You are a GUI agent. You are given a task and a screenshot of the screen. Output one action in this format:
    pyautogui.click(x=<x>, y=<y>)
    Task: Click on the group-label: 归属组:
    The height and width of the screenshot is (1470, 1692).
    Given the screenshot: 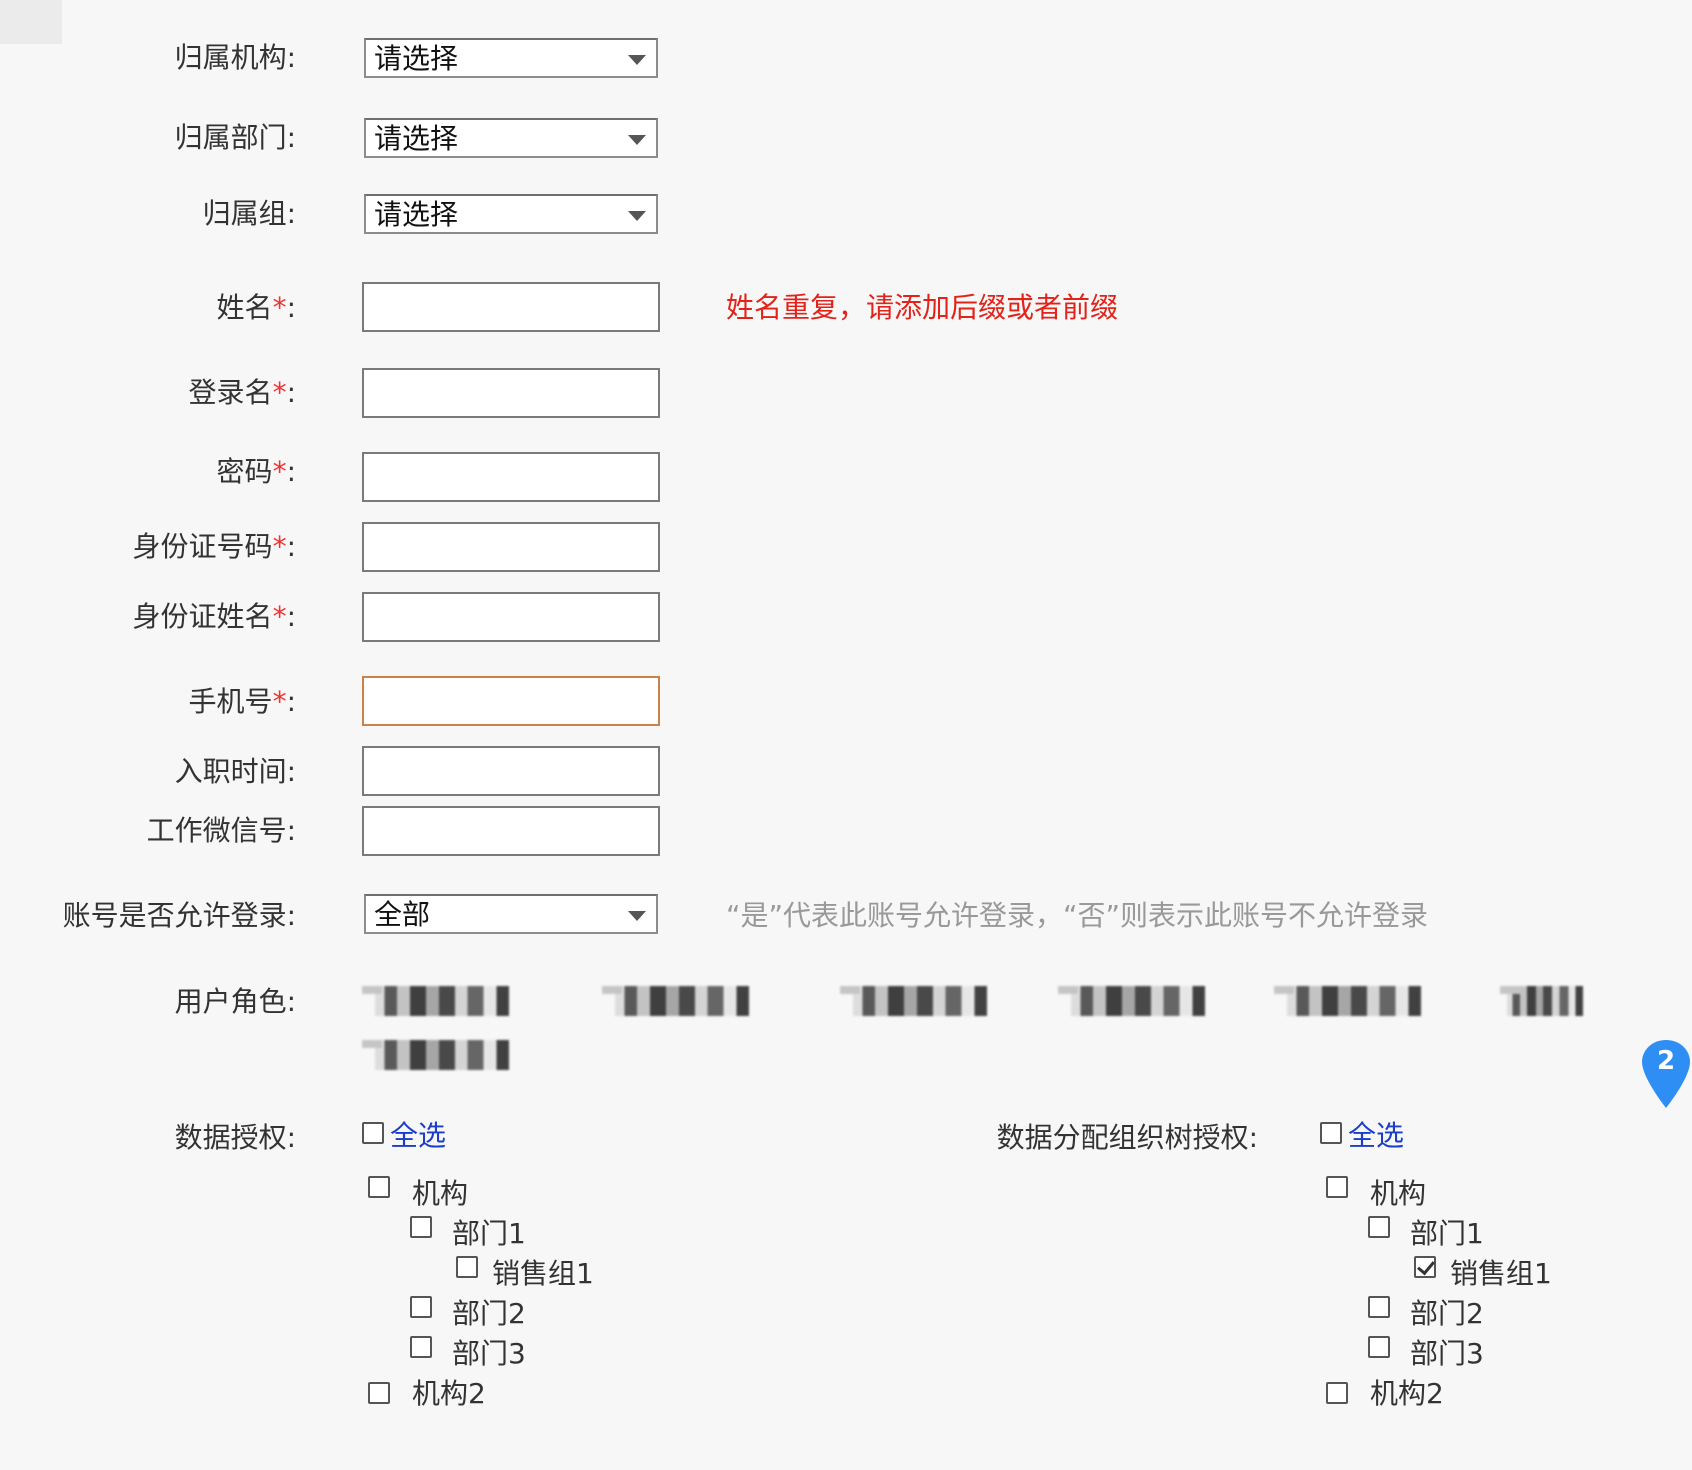 What is the action you would take?
    pyautogui.click(x=249, y=213)
    